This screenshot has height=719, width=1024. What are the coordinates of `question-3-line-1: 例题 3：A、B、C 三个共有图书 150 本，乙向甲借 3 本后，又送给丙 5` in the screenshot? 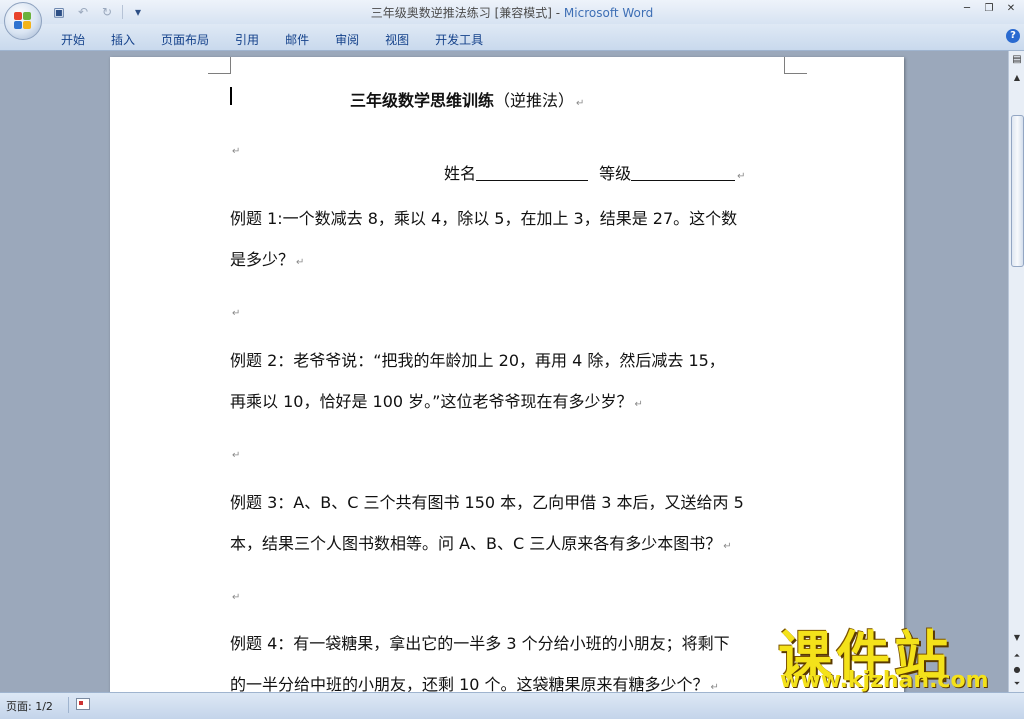 It's located at (487, 502).